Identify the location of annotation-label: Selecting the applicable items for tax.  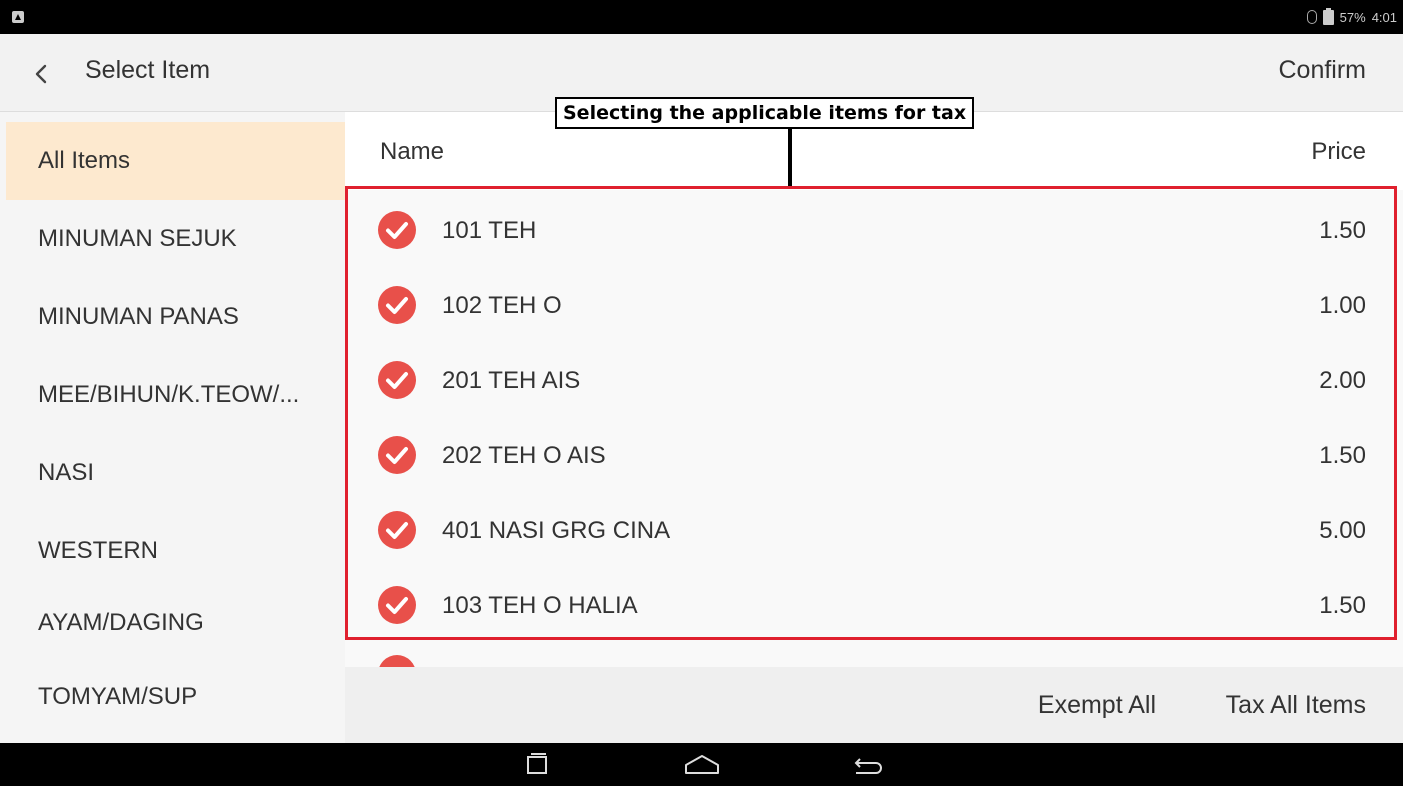
(765, 113).